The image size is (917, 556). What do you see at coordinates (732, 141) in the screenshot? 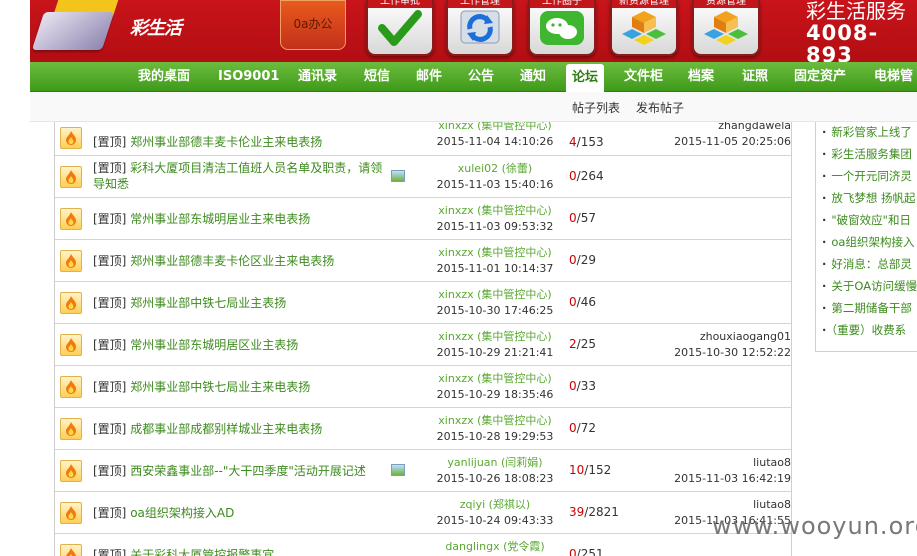
I see `last-reply-date: 2015-11-05 20:25:06` at bounding box center [732, 141].